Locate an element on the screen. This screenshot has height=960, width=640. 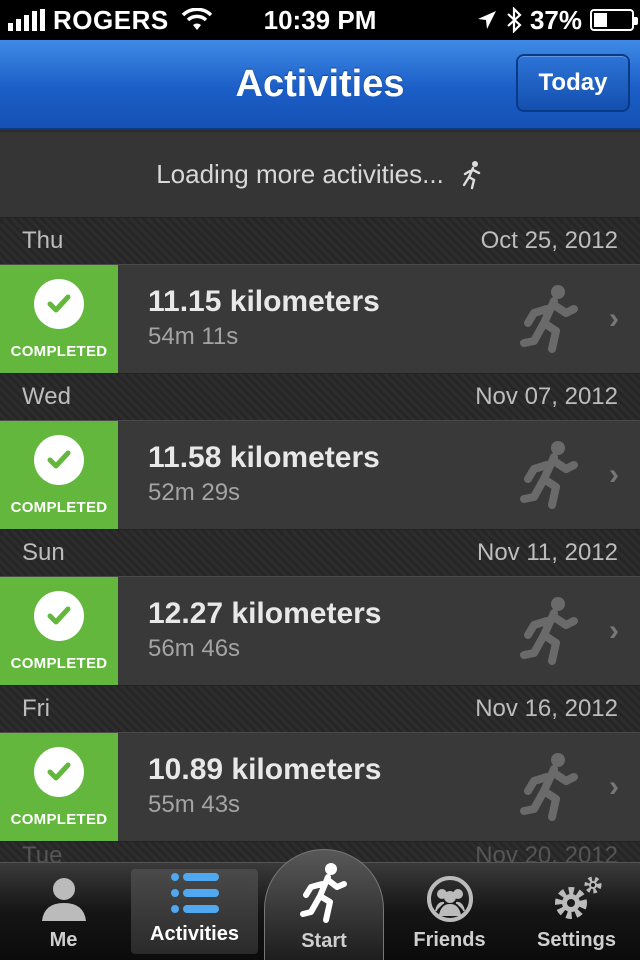
activity-duration: 55m 43s is located at coordinates (194, 804).